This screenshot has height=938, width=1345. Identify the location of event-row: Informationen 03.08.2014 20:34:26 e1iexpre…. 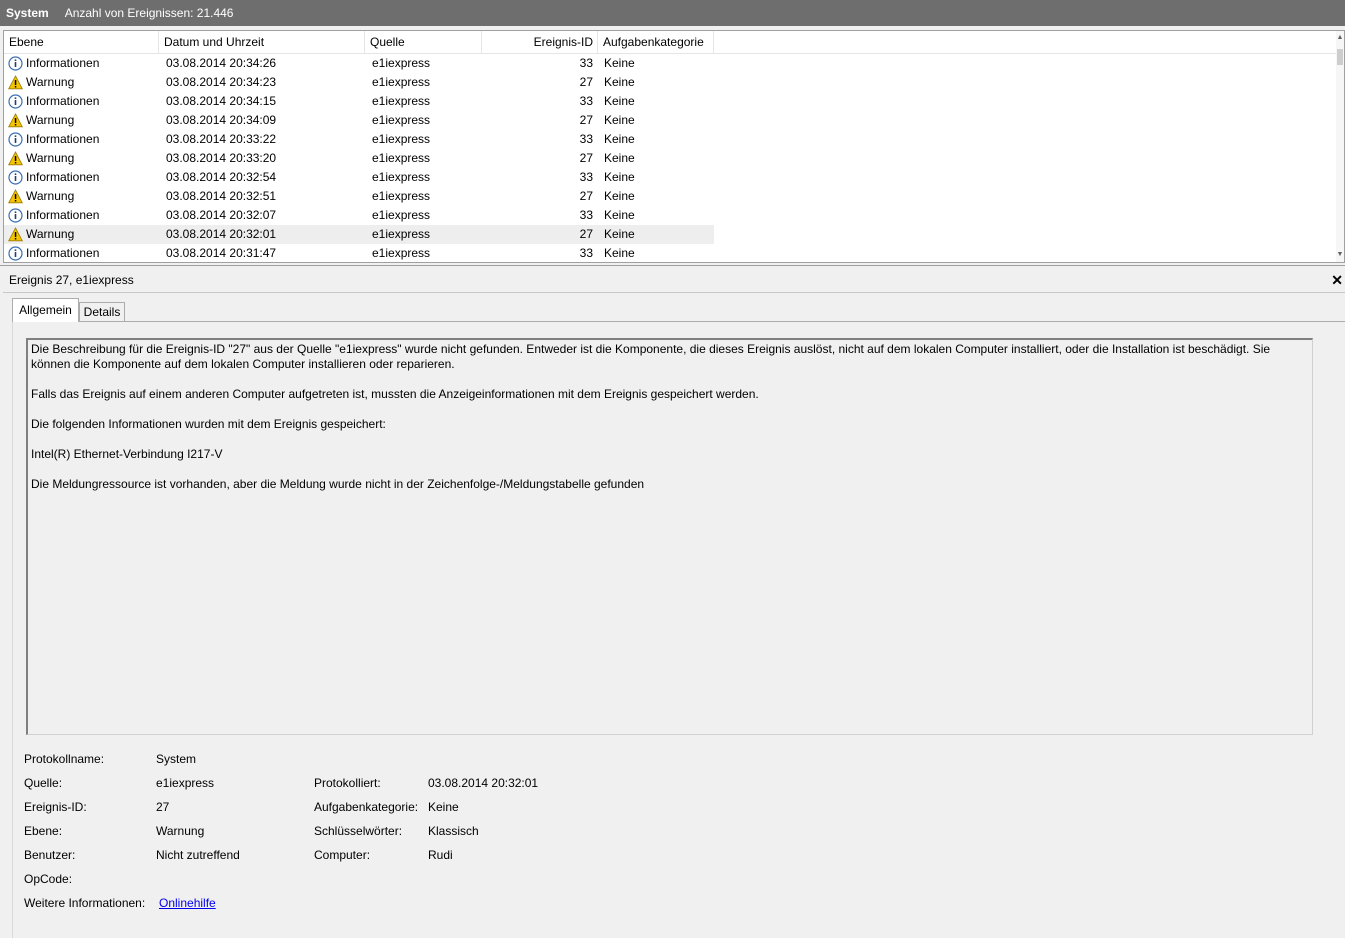
(359, 63).